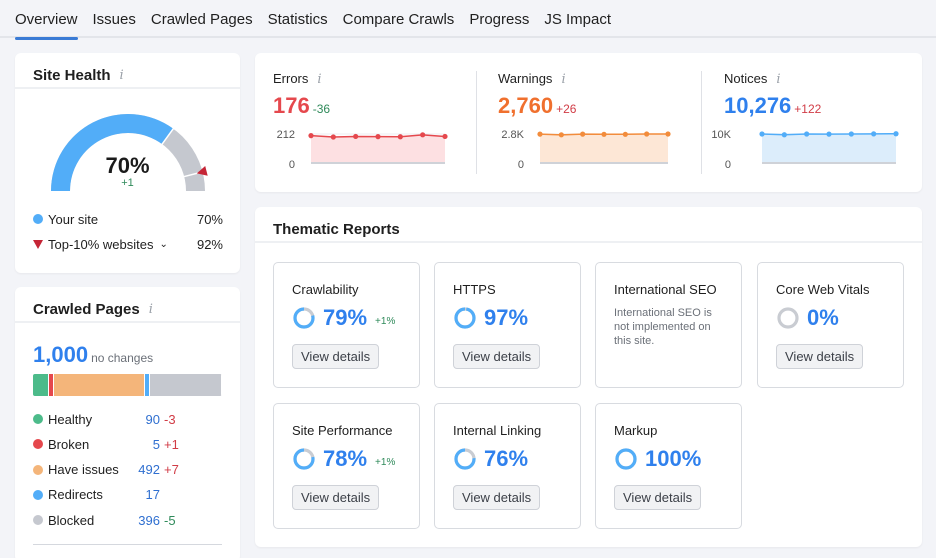  What do you see at coordinates (636, 430) in the screenshot?
I see `report-title: Markup` at bounding box center [636, 430].